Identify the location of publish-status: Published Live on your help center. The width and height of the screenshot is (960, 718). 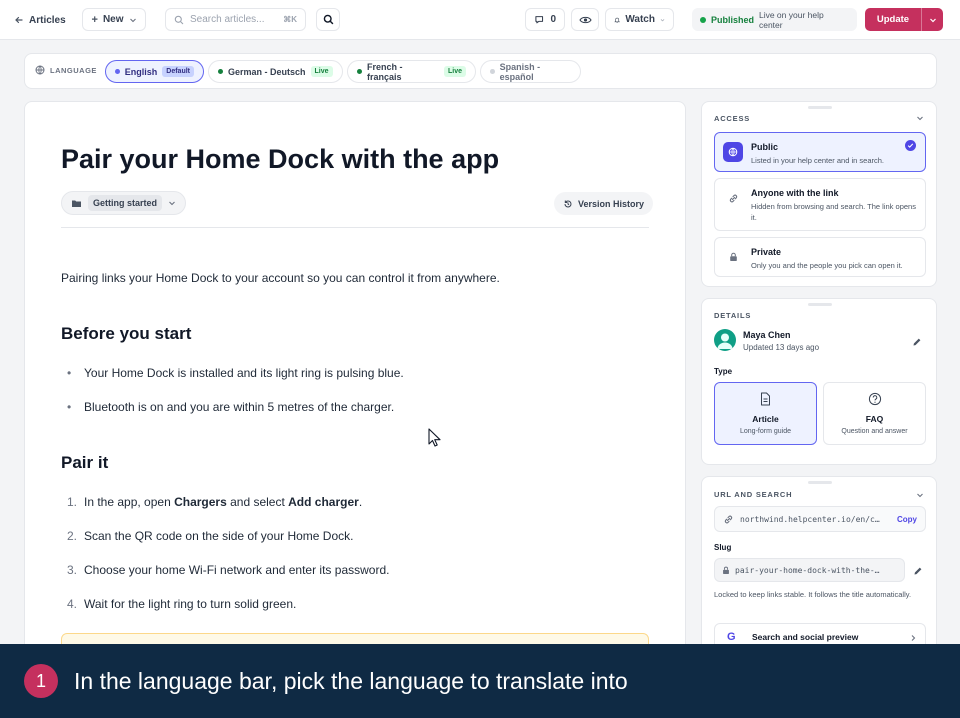
(774, 19).